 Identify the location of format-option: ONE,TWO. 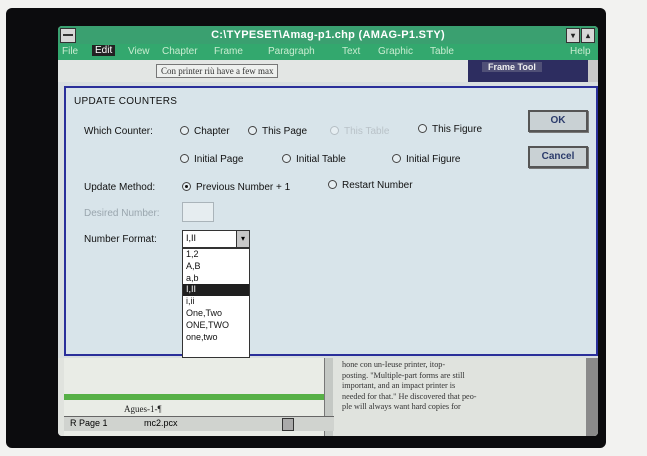
(216, 326).